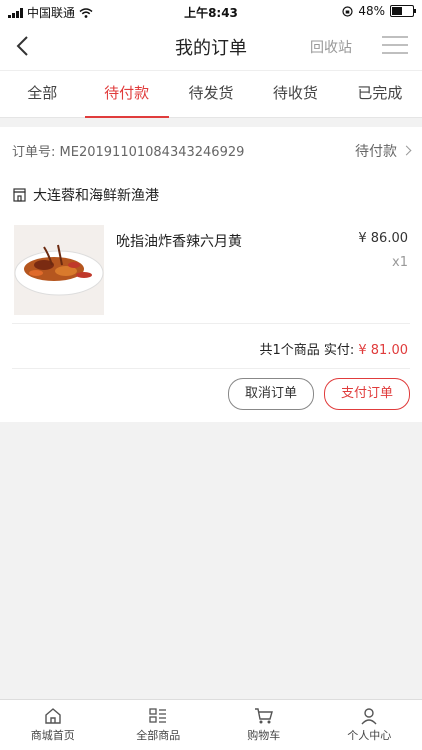 Image resolution: width=422 pixels, height=750 pixels. I want to click on home-icon, so click(53, 716).